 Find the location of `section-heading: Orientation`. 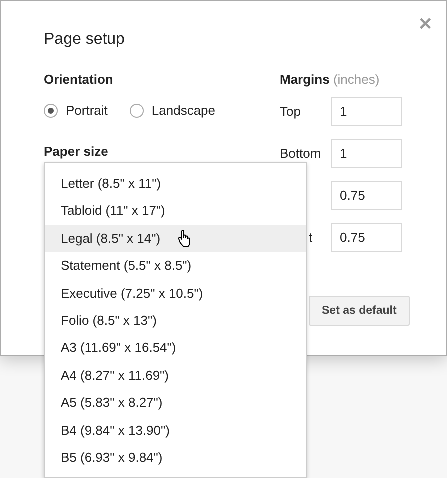

section-heading: Orientation is located at coordinates (79, 79).